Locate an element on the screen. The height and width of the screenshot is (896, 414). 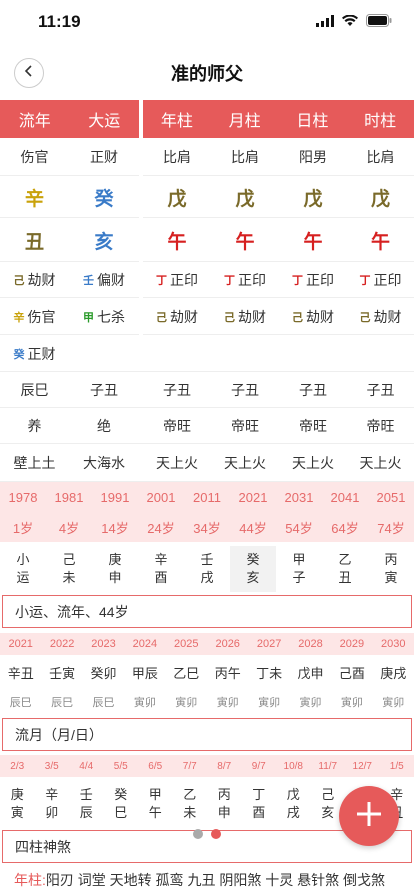
liunian-ganzhi: 壬寅 is located at coordinates (61, 672).